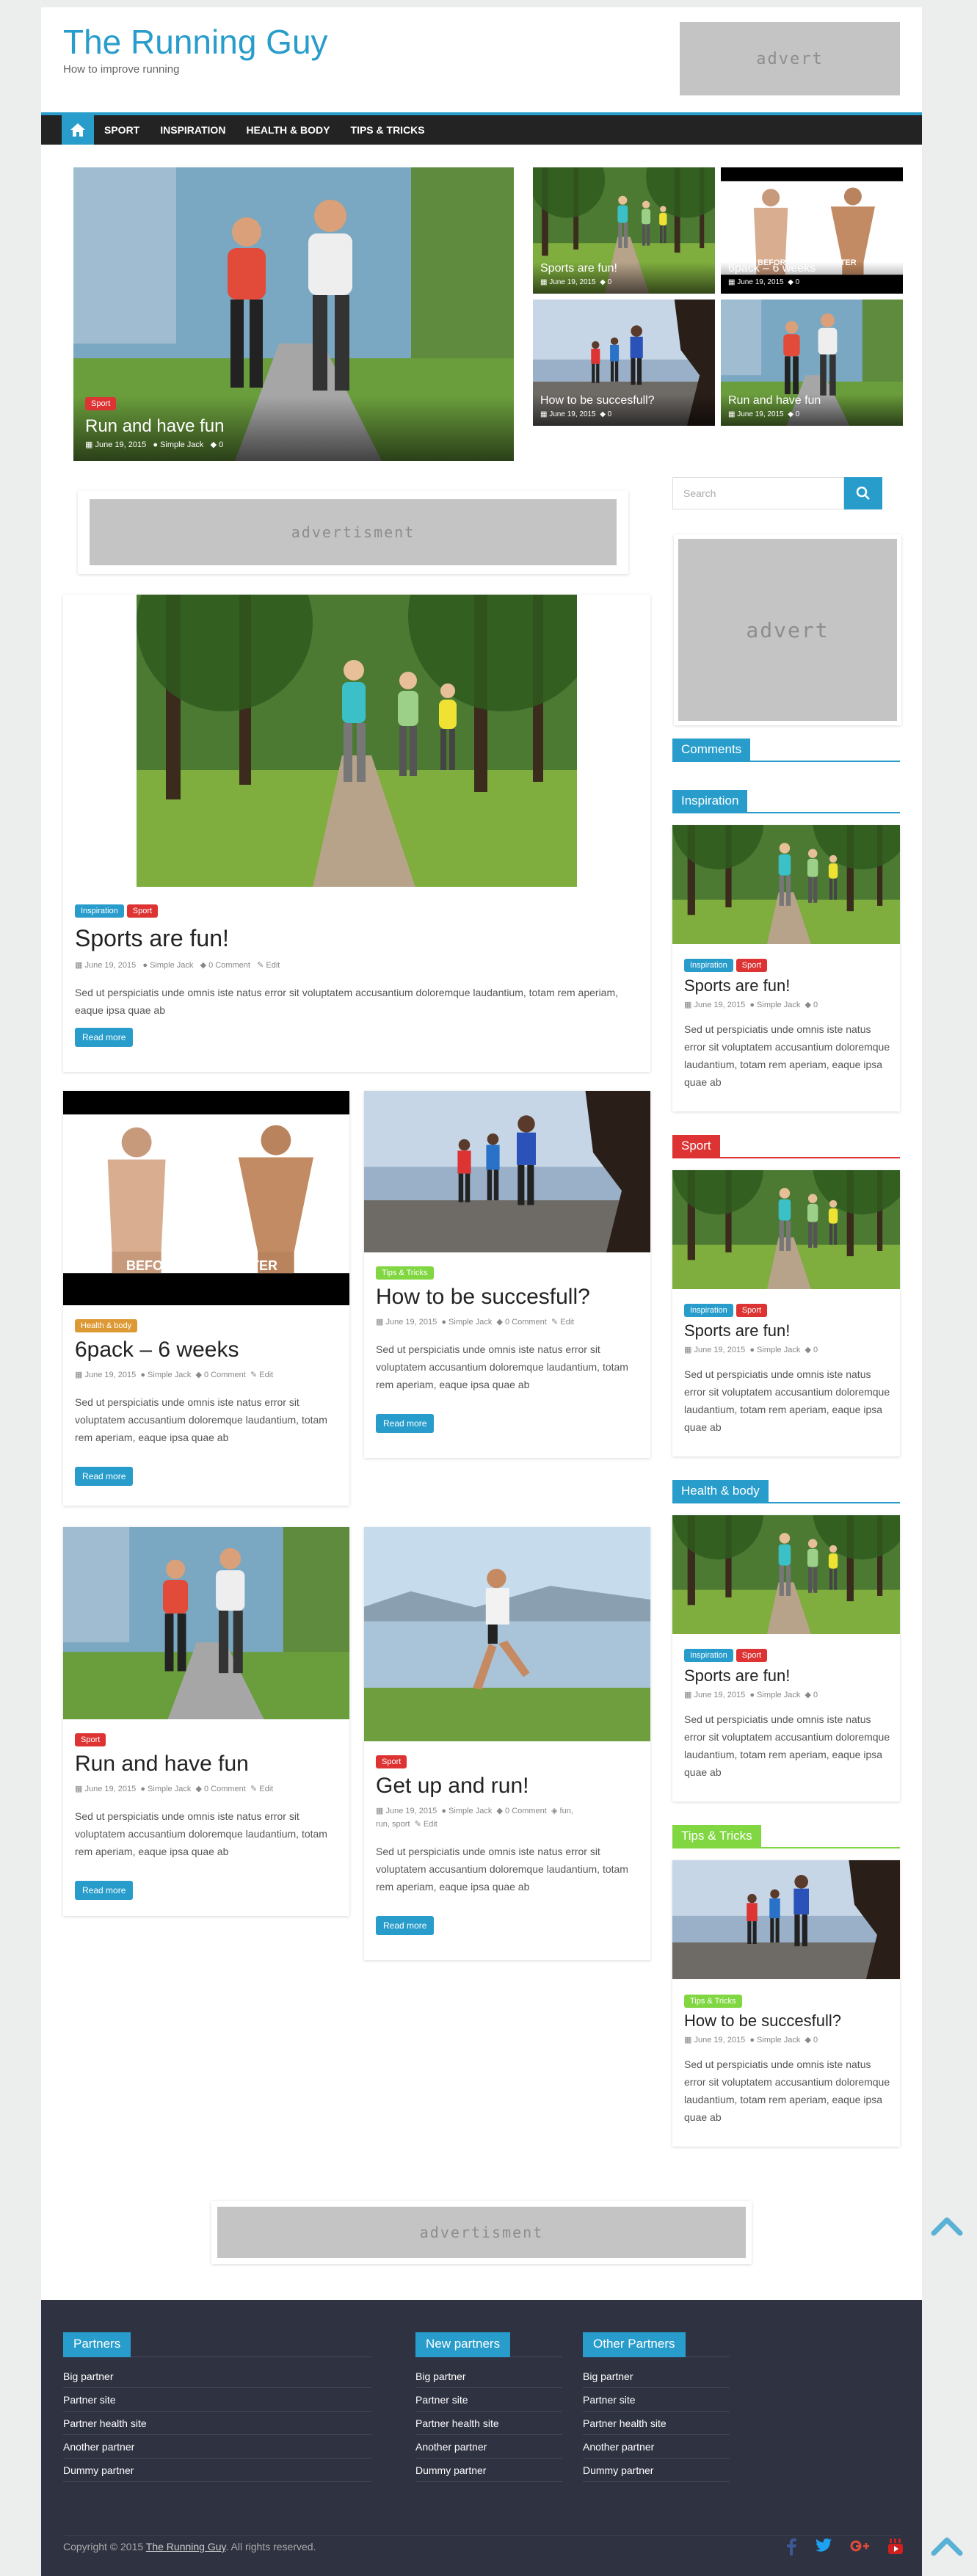 This screenshot has height=2576, width=977. What do you see at coordinates (859, 2546) in the screenshot?
I see `google-plus-icon` at bounding box center [859, 2546].